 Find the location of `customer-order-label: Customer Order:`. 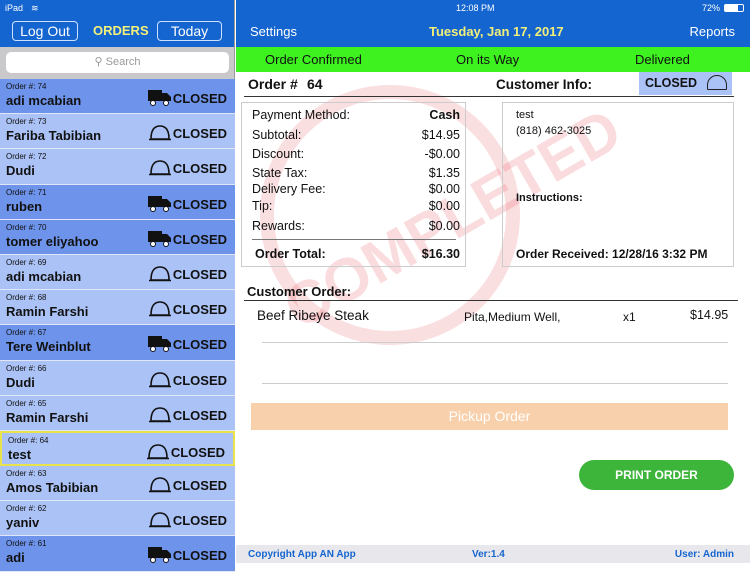

customer-order-label: Customer Order: is located at coordinates (299, 291).